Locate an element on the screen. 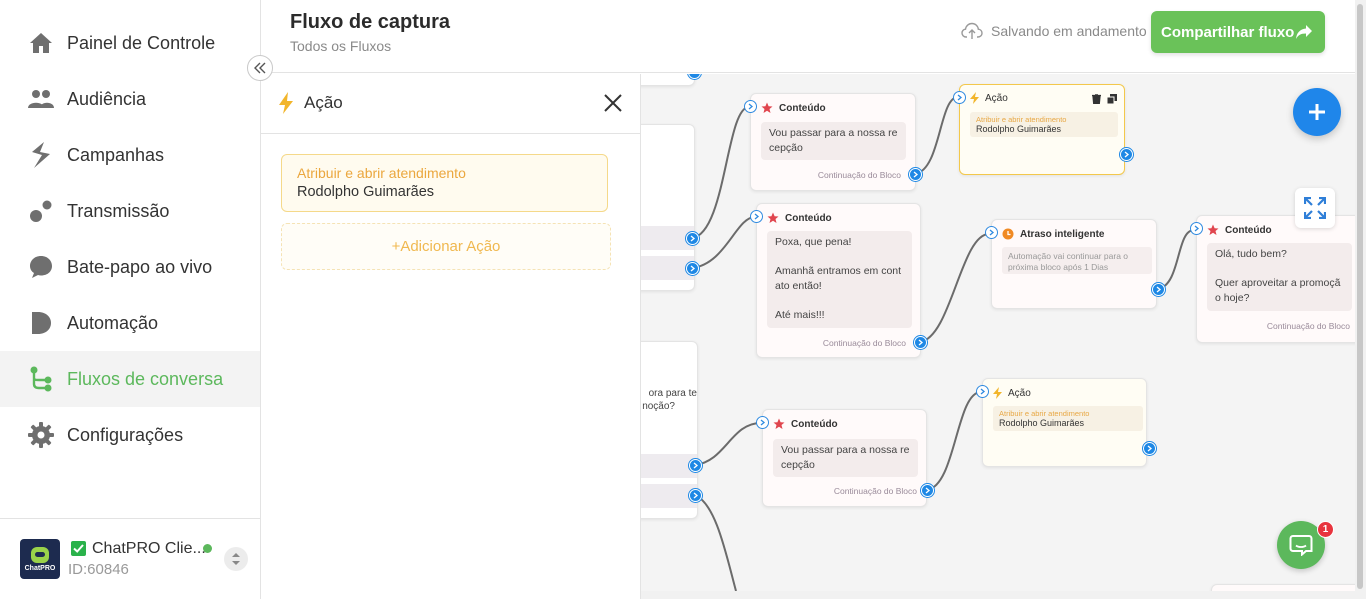 This screenshot has width=1366, height=599. share-flow-label: Compartilhar fluxo is located at coordinates (1228, 32).